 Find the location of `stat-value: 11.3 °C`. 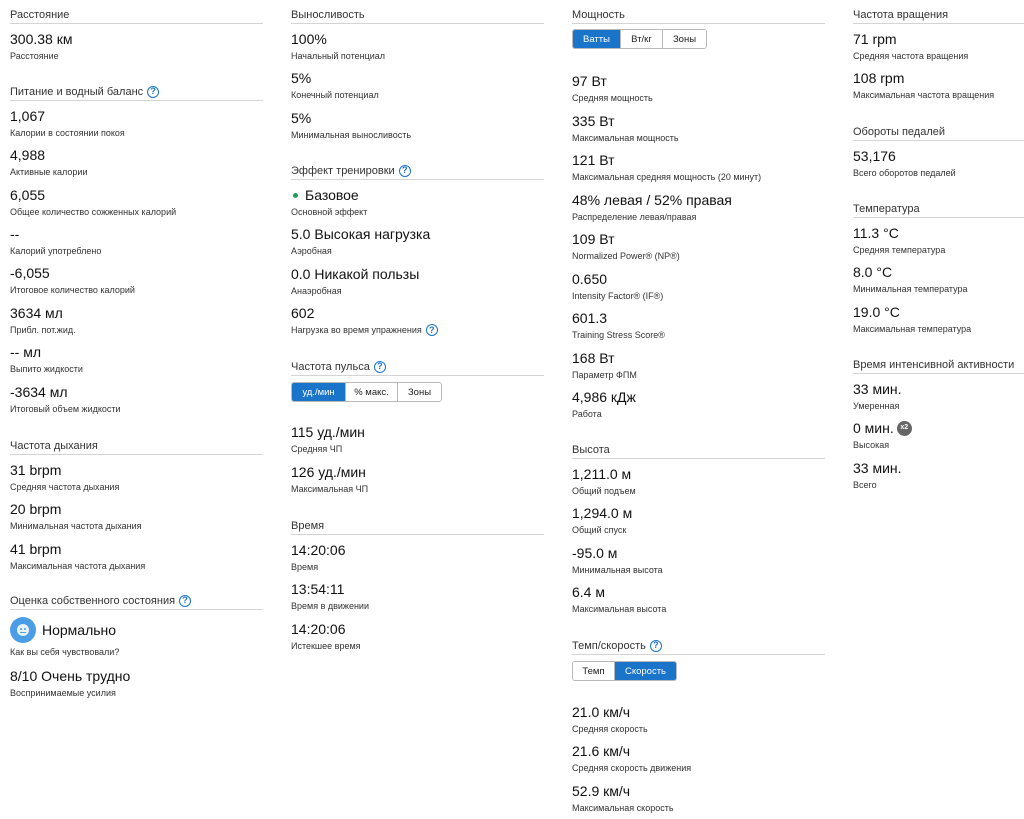

stat-value: 11.3 °C is located at coordinates (876, 233).